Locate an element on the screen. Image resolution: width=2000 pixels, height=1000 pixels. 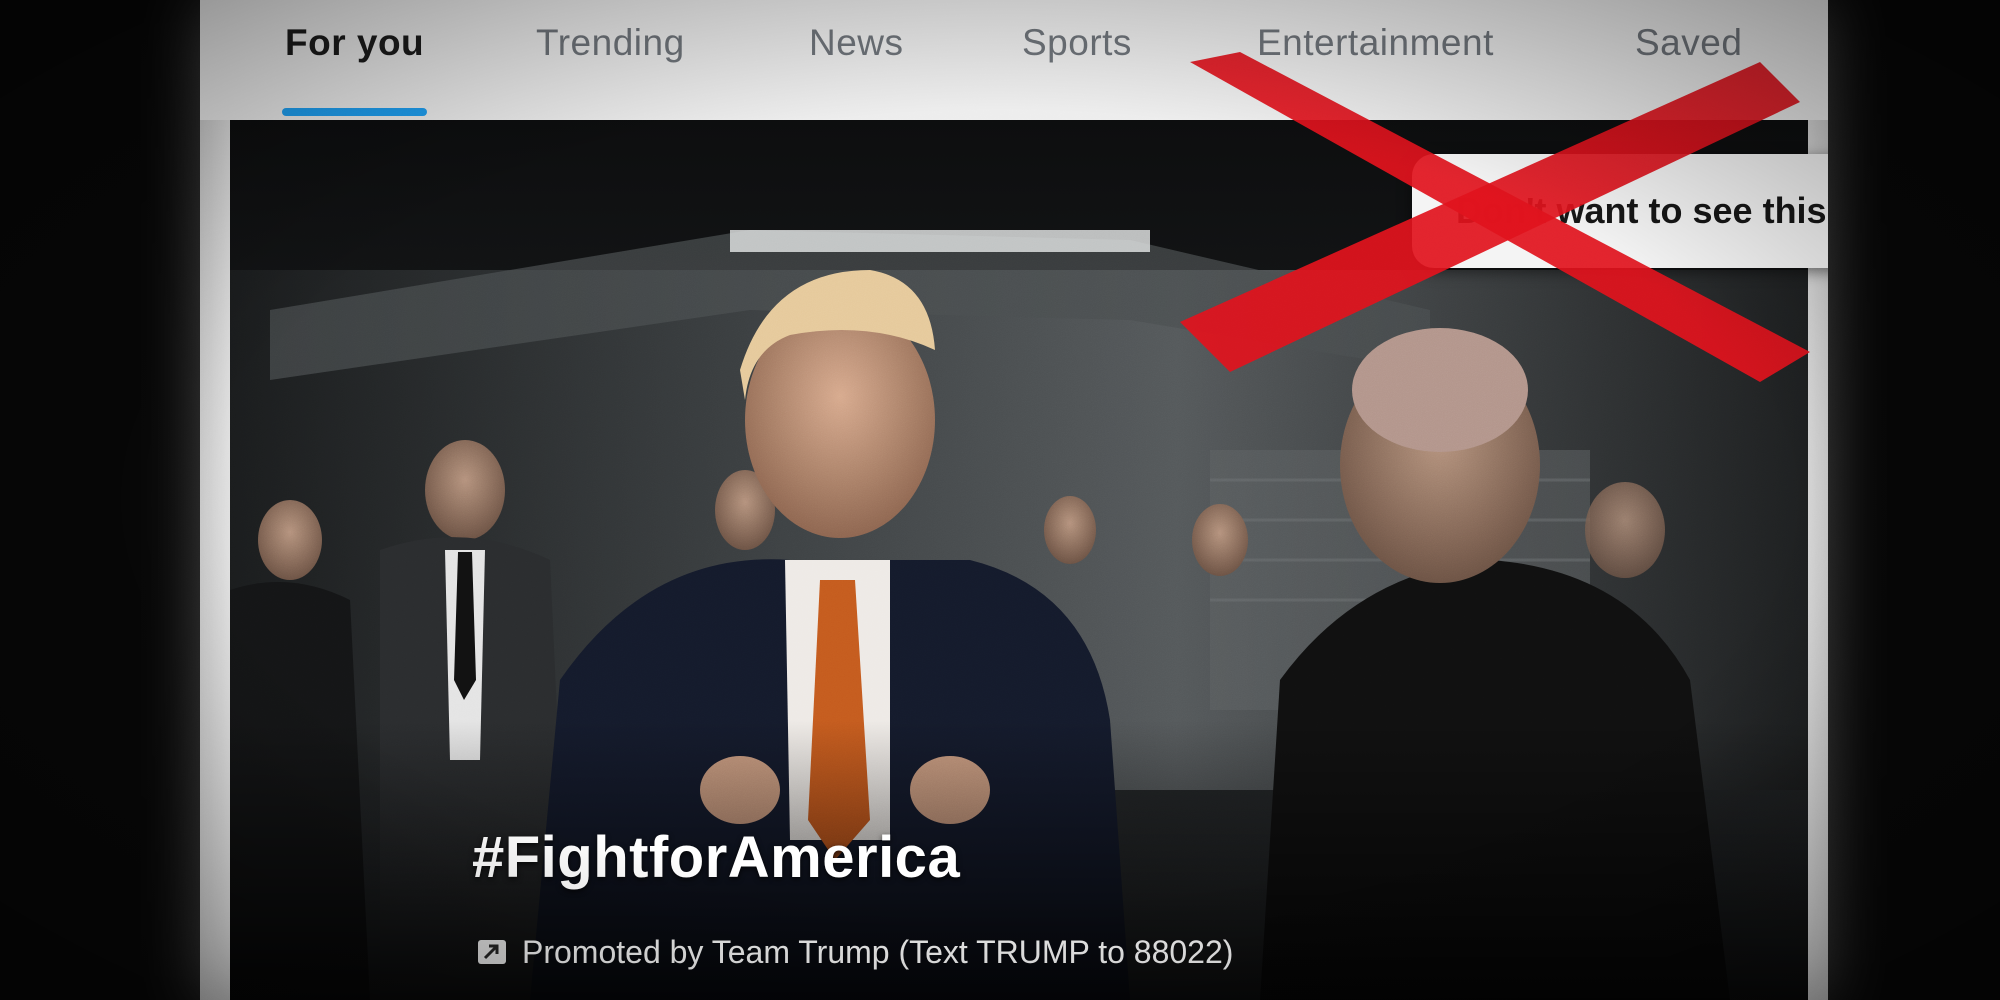
ad-options-menu-item: Don't want to see this ad is located at coordinates (1620, 211).